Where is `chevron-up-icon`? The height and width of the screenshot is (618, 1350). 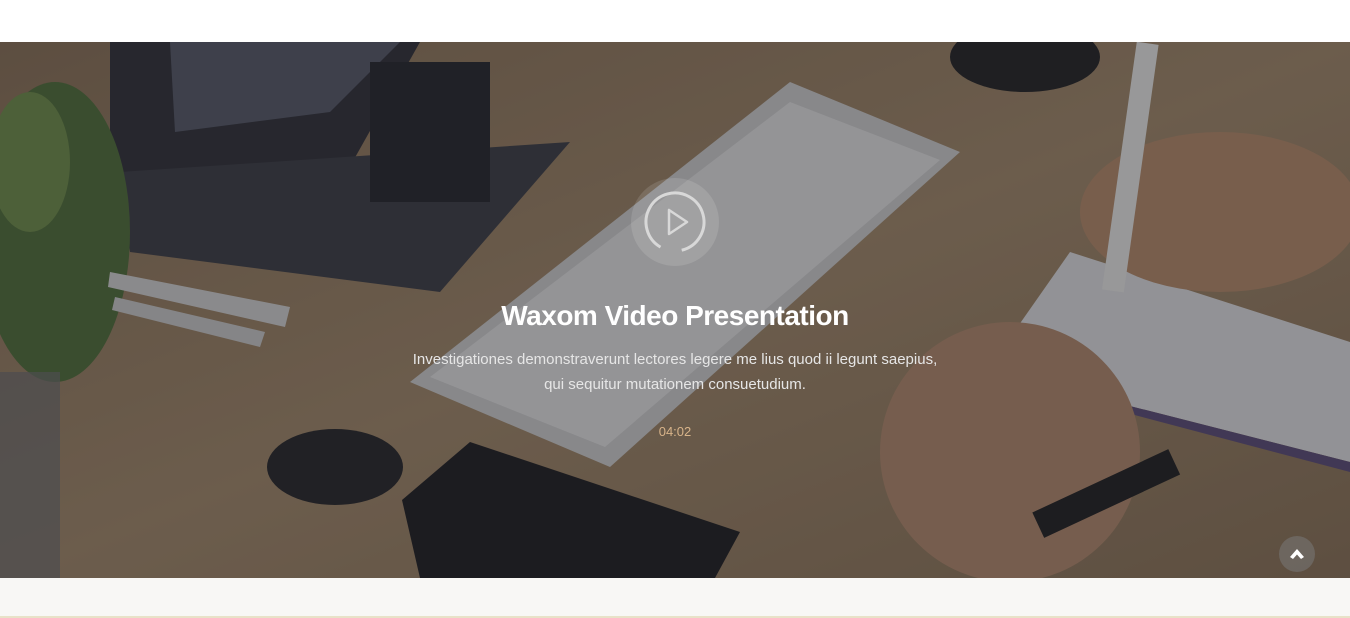
chevron-up-icon is located at coordinates (1297, 554).